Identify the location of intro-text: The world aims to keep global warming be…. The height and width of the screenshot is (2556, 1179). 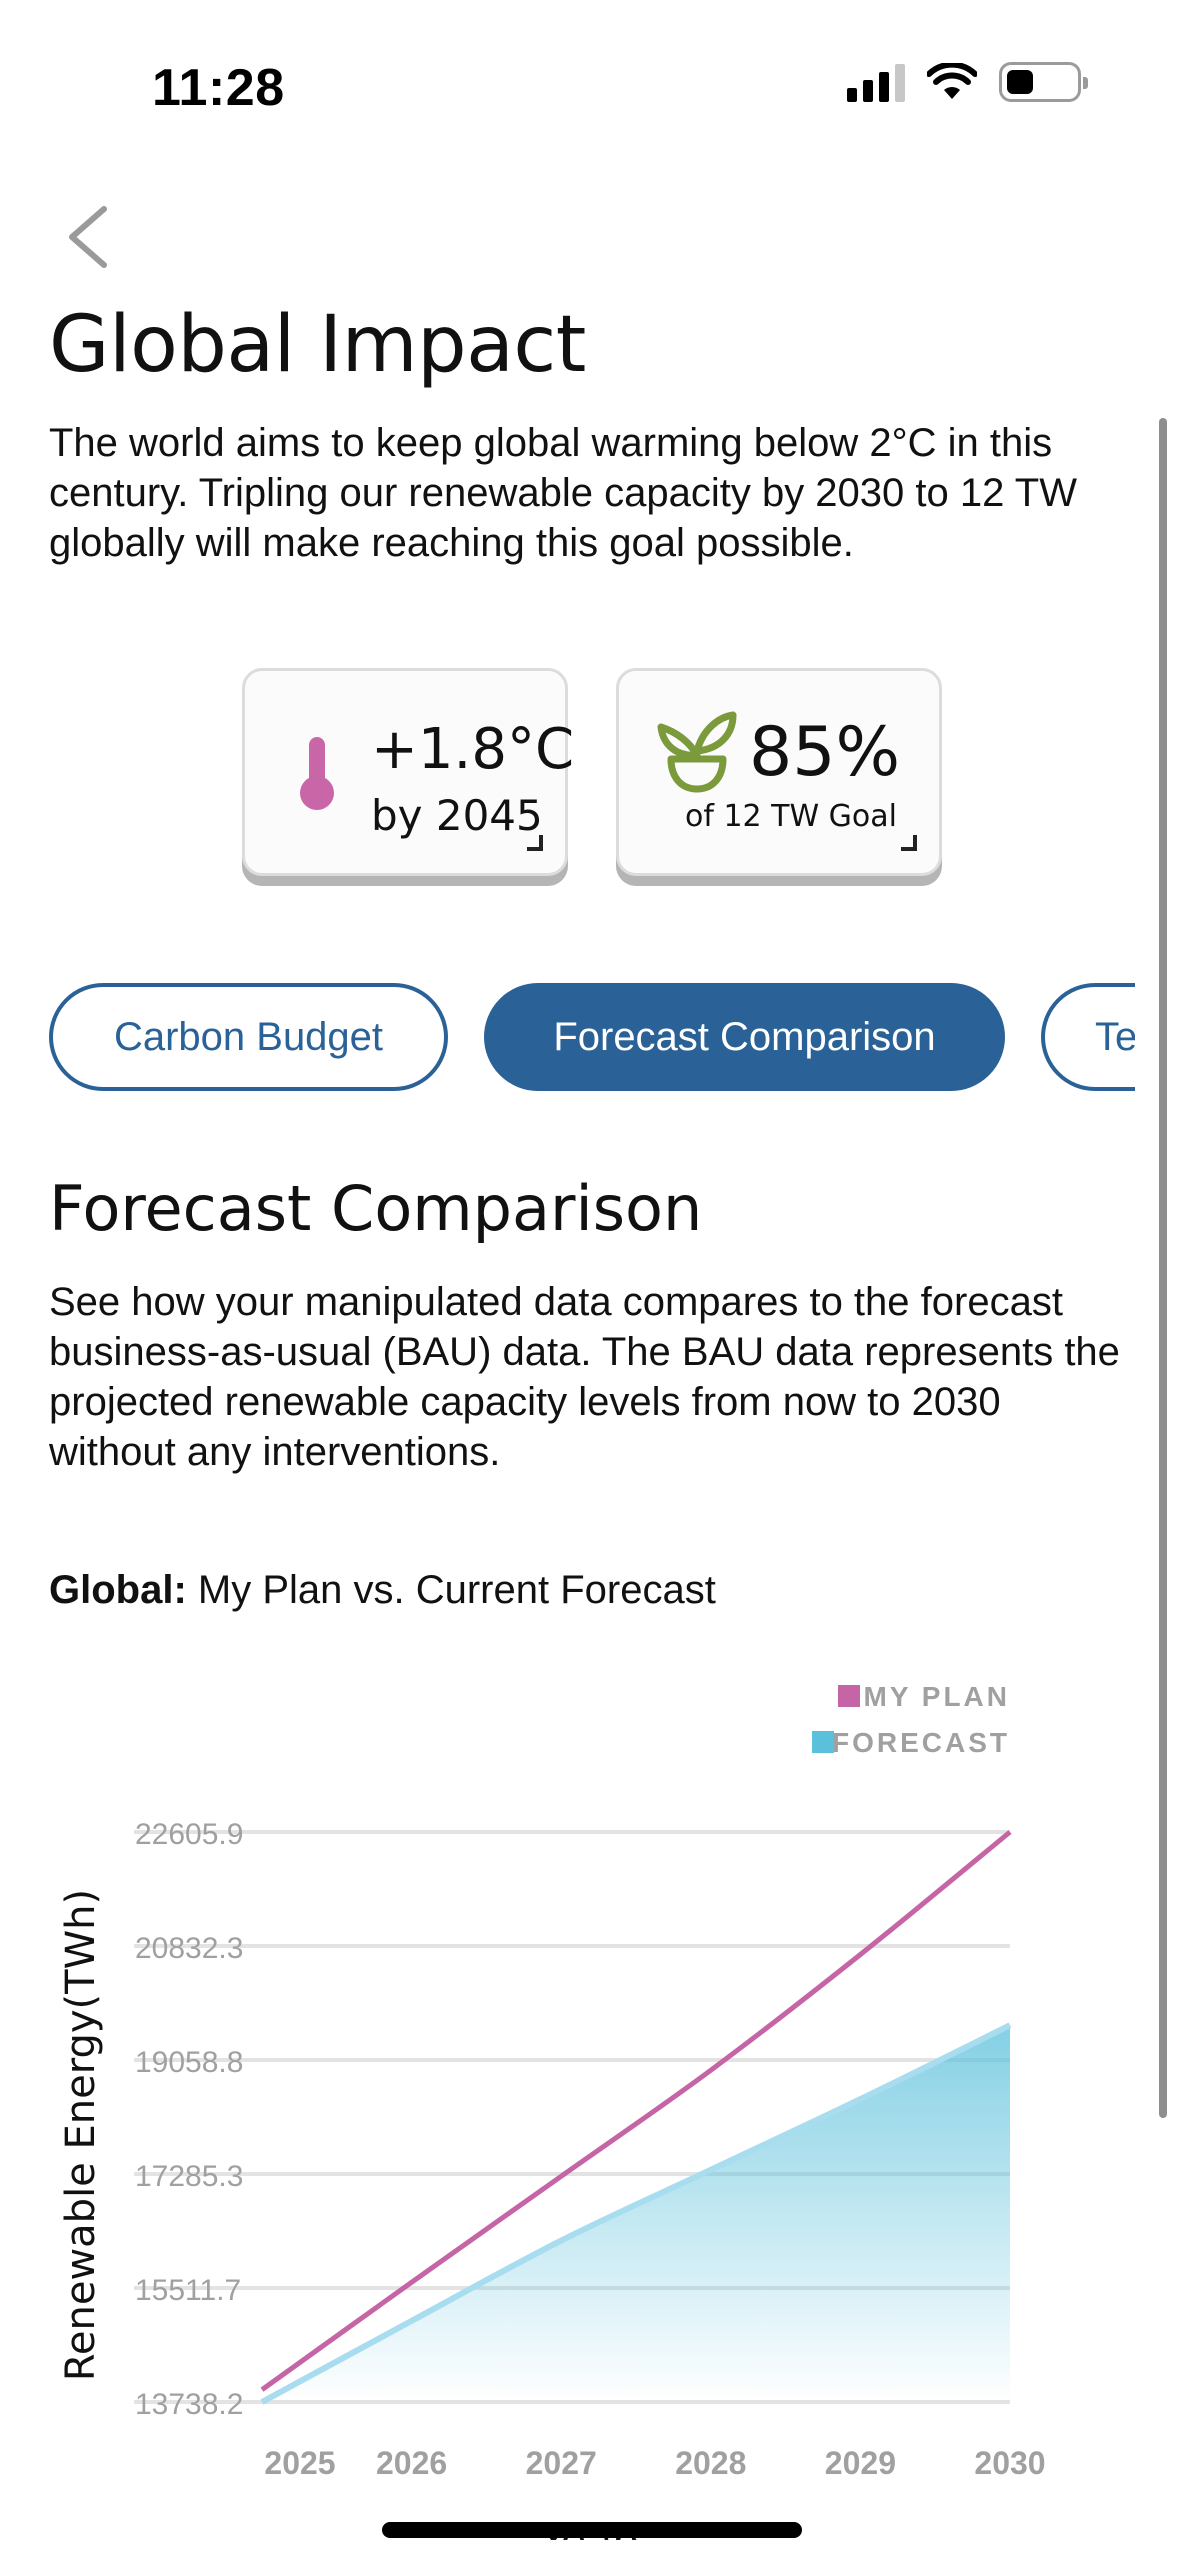
(563, 493).